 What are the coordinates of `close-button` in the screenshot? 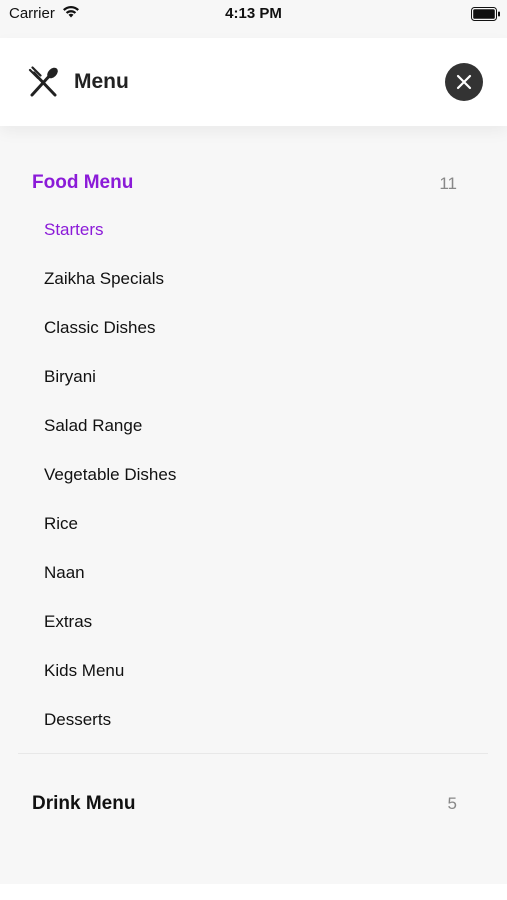 It's located at (464, 82).